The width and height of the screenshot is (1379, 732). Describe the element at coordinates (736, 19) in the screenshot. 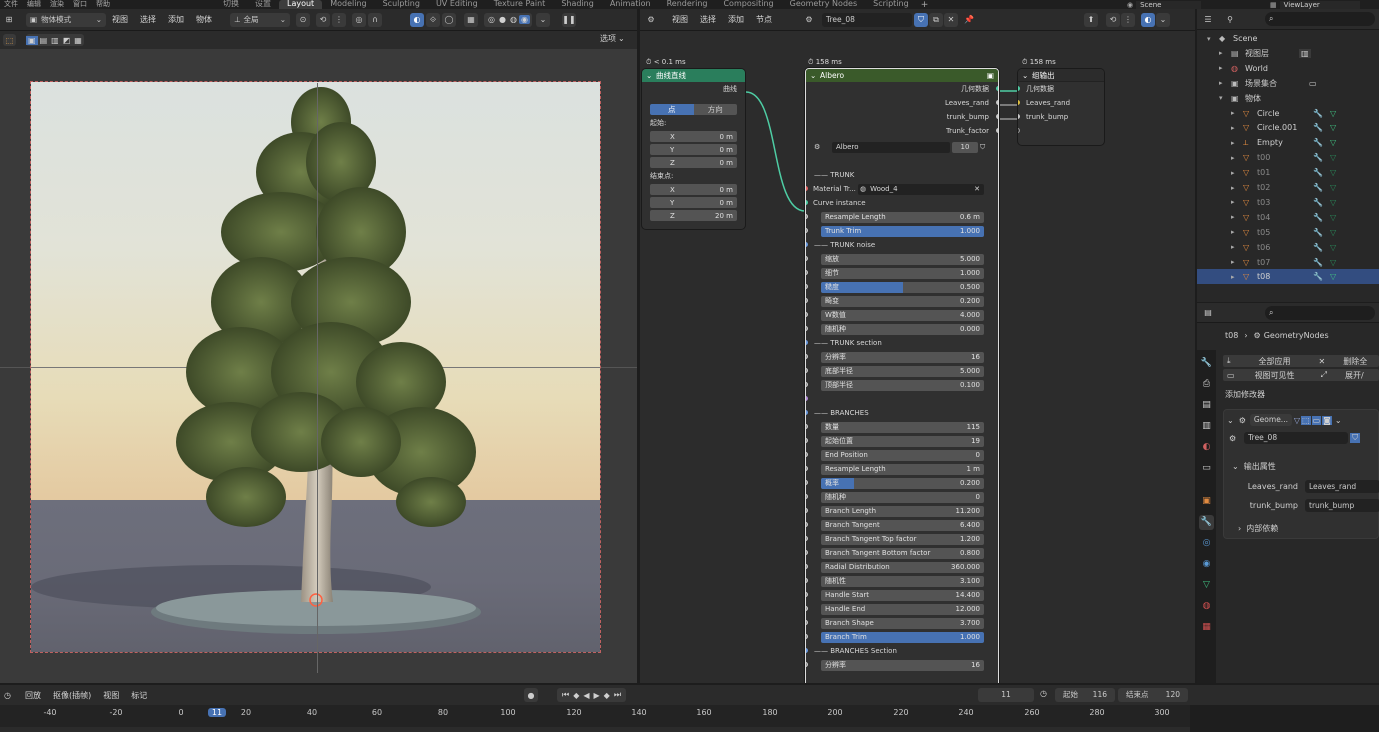

I see `node-menu-add: 添加` at that location.